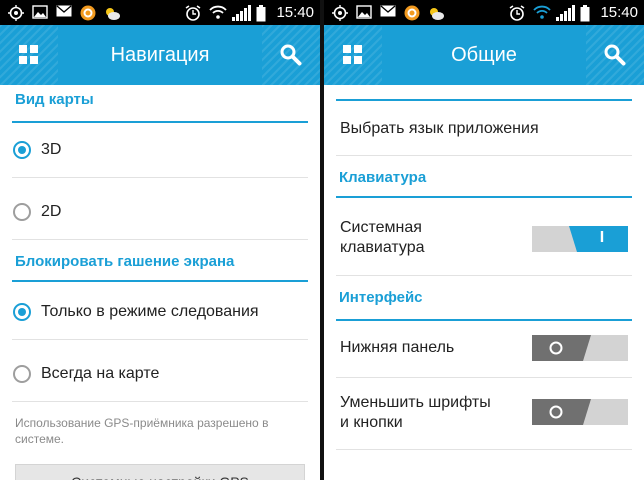  I want to click on option-label: 3D, so click(51, 149).